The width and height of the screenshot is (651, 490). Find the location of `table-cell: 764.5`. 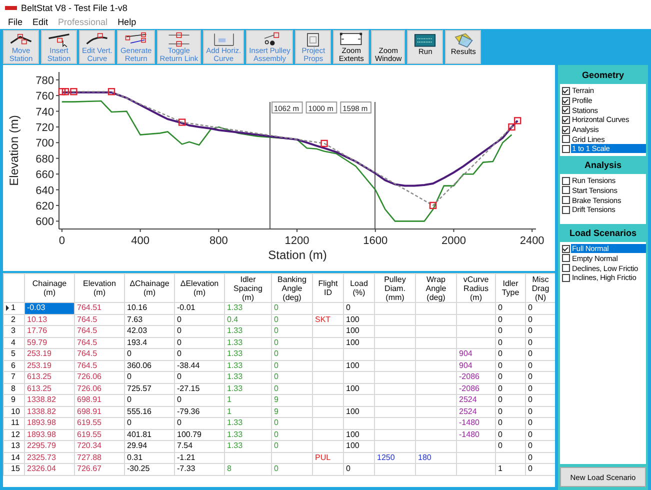

table-cell: 764.5 is located at coordinates (99, 366).